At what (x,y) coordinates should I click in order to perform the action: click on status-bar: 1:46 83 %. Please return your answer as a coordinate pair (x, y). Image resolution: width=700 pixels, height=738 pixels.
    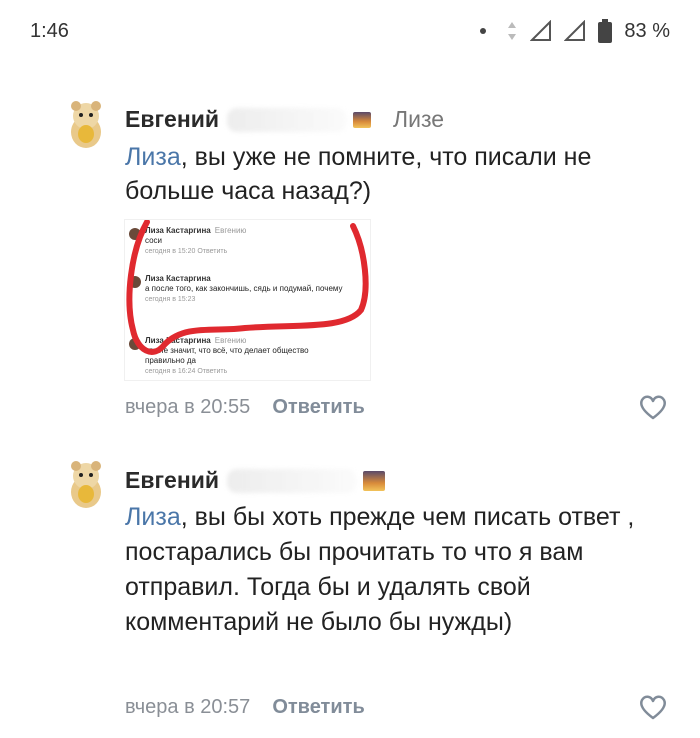
    Looking at the image, I should click on (350, 31).